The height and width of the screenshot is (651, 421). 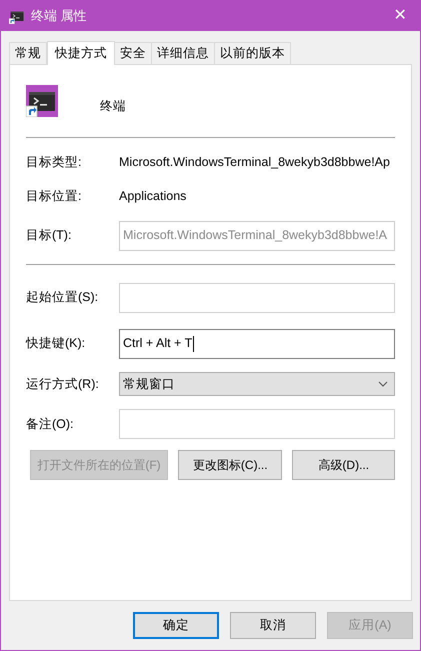 What do you see at coordinates (252, 53) in the screenshot?
I see `tab: 以前的版本` at bounding box center [252, 53].